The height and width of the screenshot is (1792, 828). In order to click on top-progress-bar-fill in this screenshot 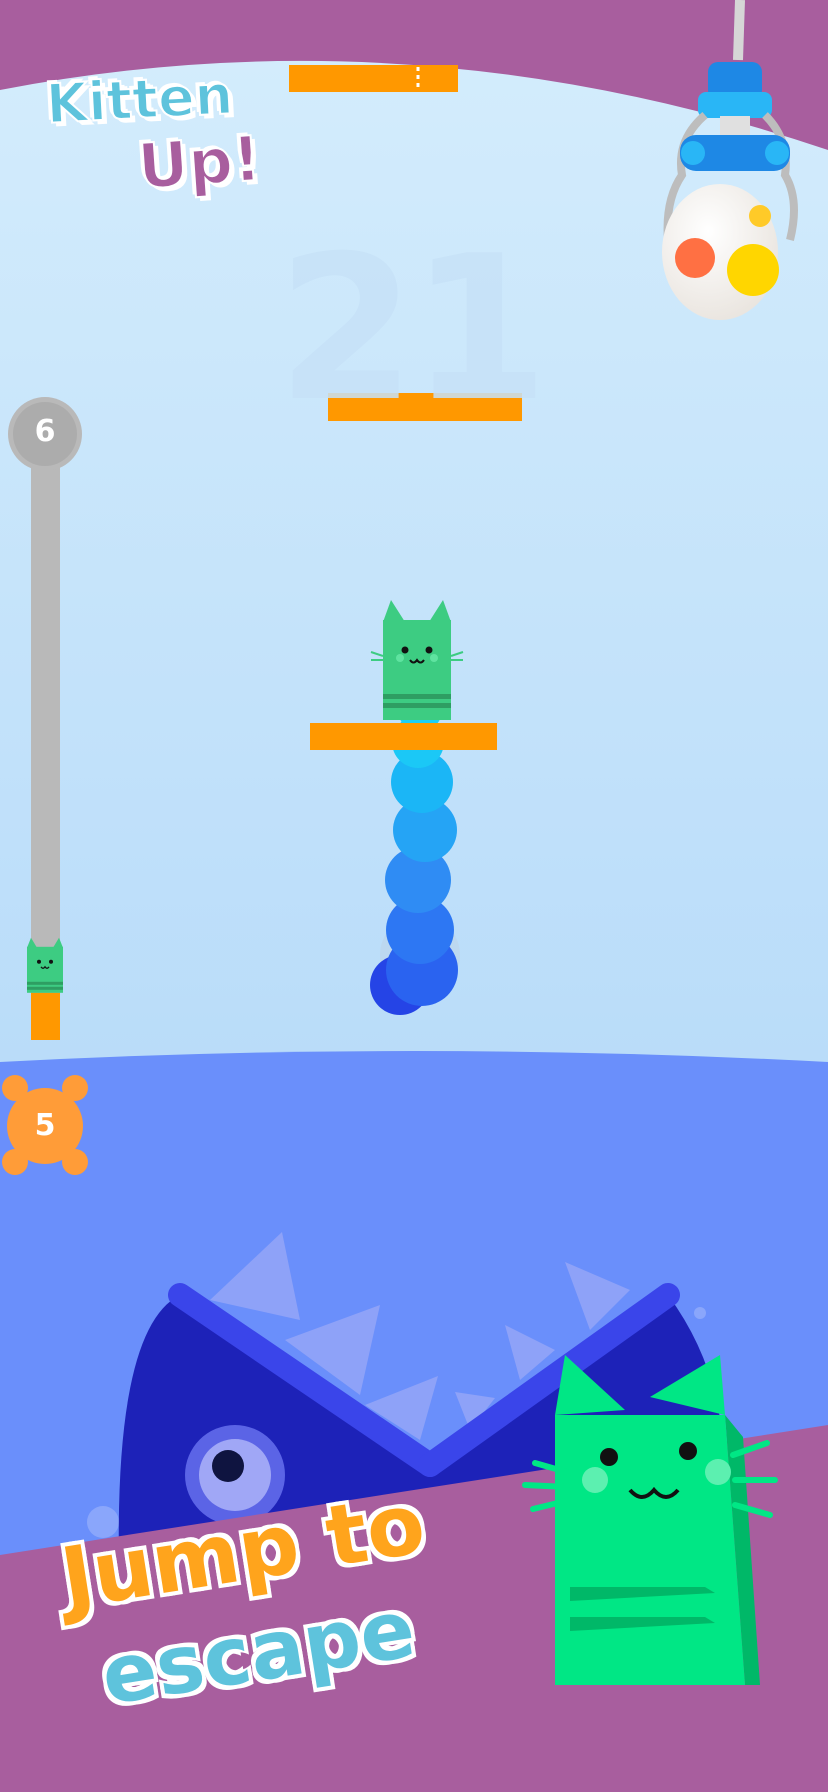, I will do `click(373, 78)`.